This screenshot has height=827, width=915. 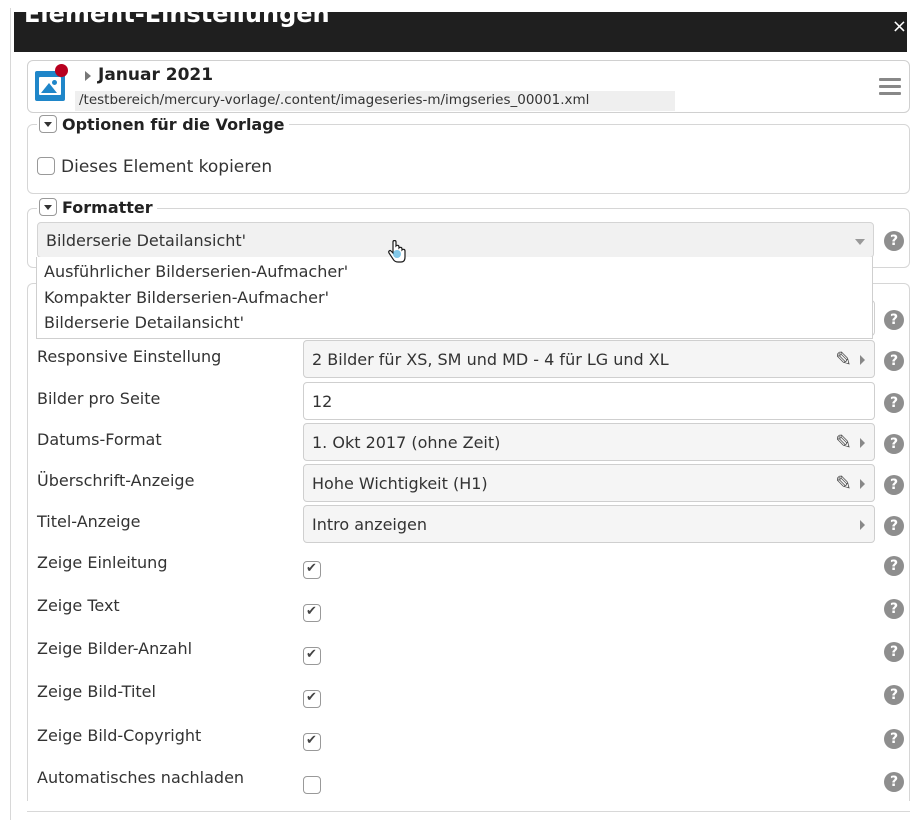 I want to click on show-copyright-checkbox, so click(x=312, y=742).